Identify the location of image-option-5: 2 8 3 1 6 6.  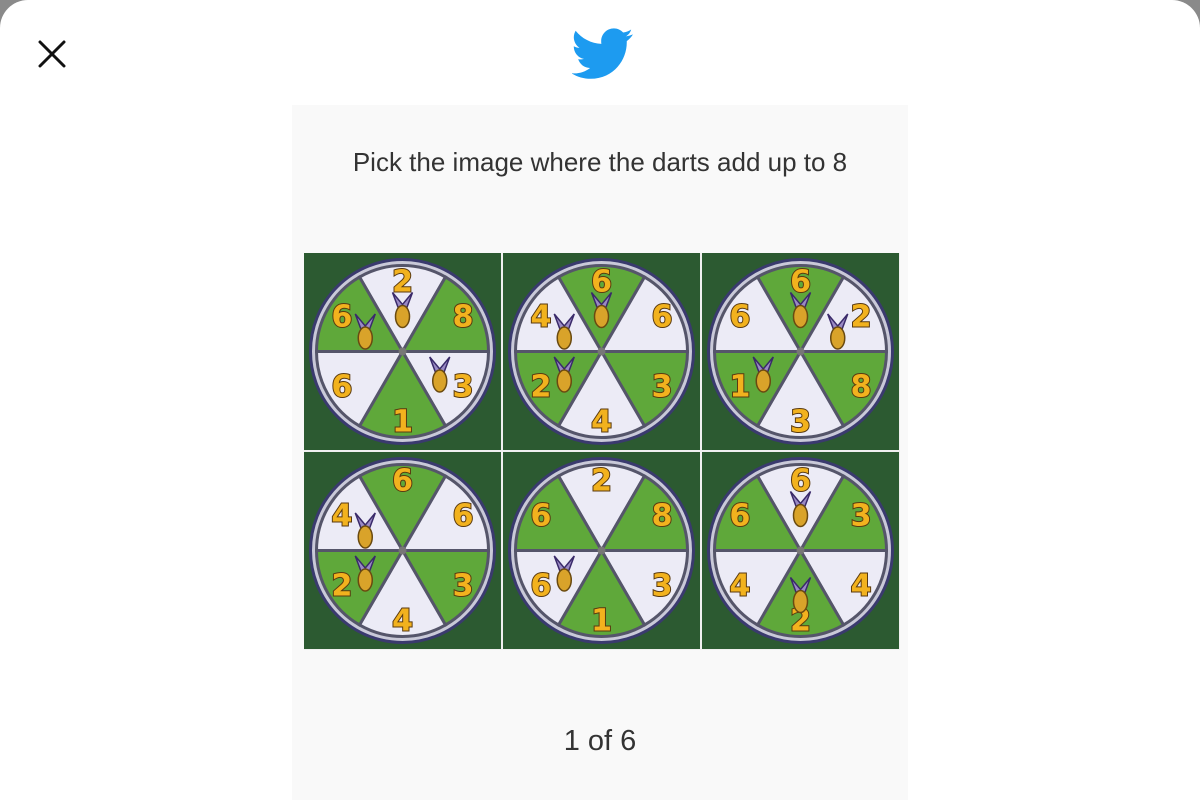
(601, 550).